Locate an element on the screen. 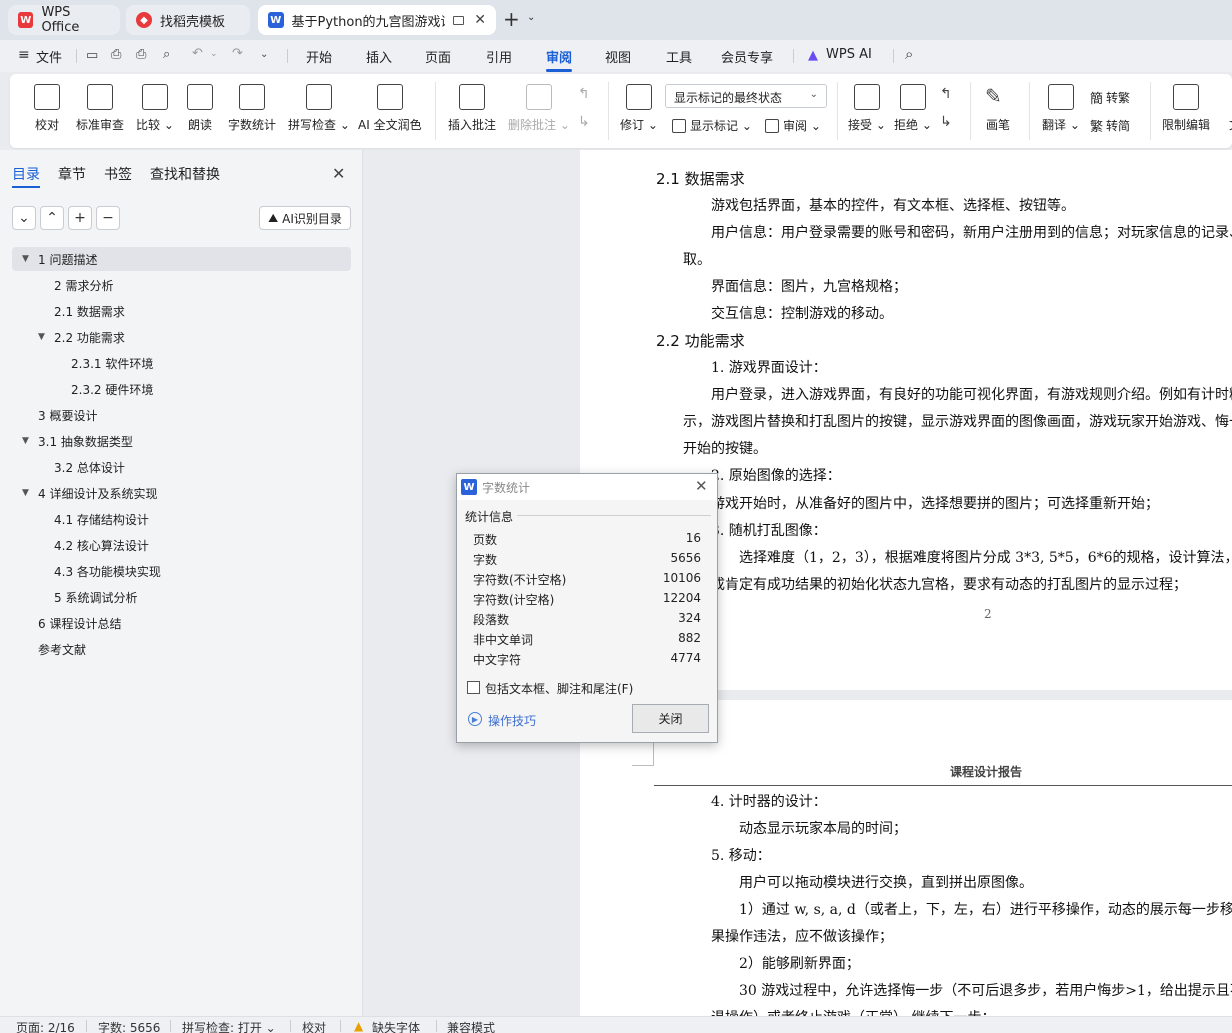  menu-wps-ai: WPS AI is located at coordinates (849, 54).